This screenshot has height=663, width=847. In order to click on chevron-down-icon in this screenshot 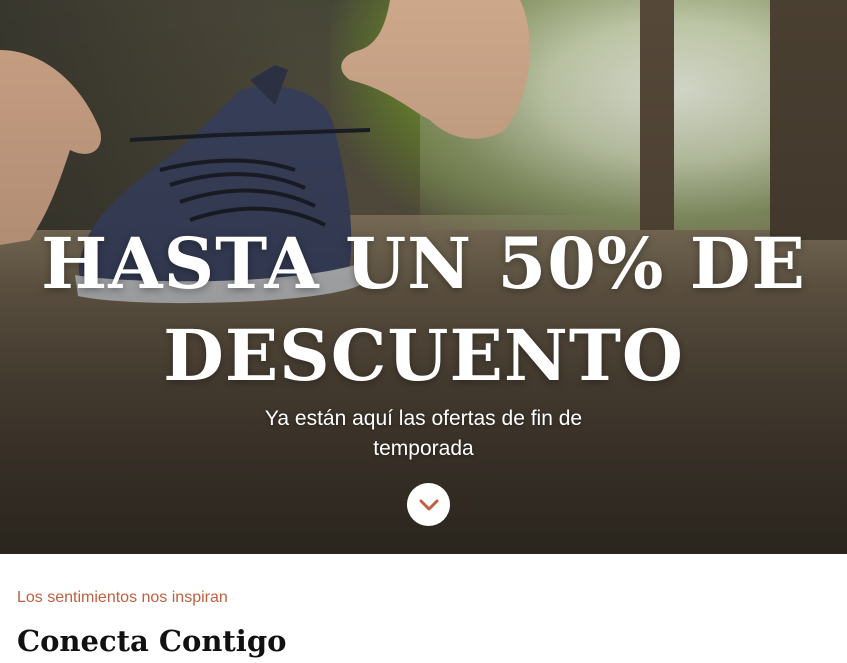, I will do `click(428, 504)`.